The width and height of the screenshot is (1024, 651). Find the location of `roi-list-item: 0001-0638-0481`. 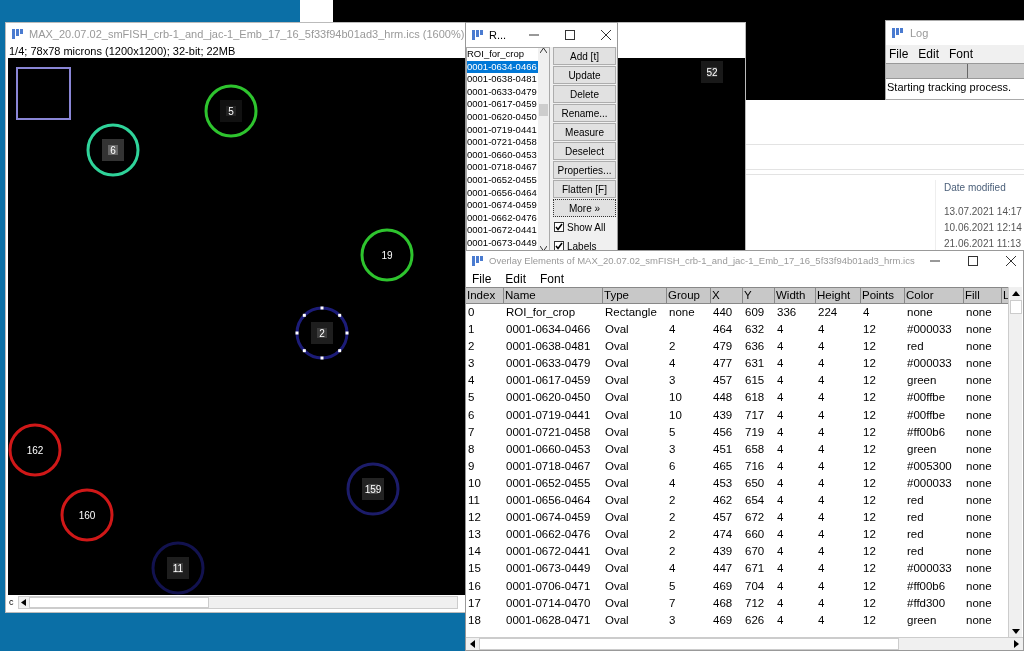

roi-list-item: 0001-0638-0481 is located at coordinates (502, 79).